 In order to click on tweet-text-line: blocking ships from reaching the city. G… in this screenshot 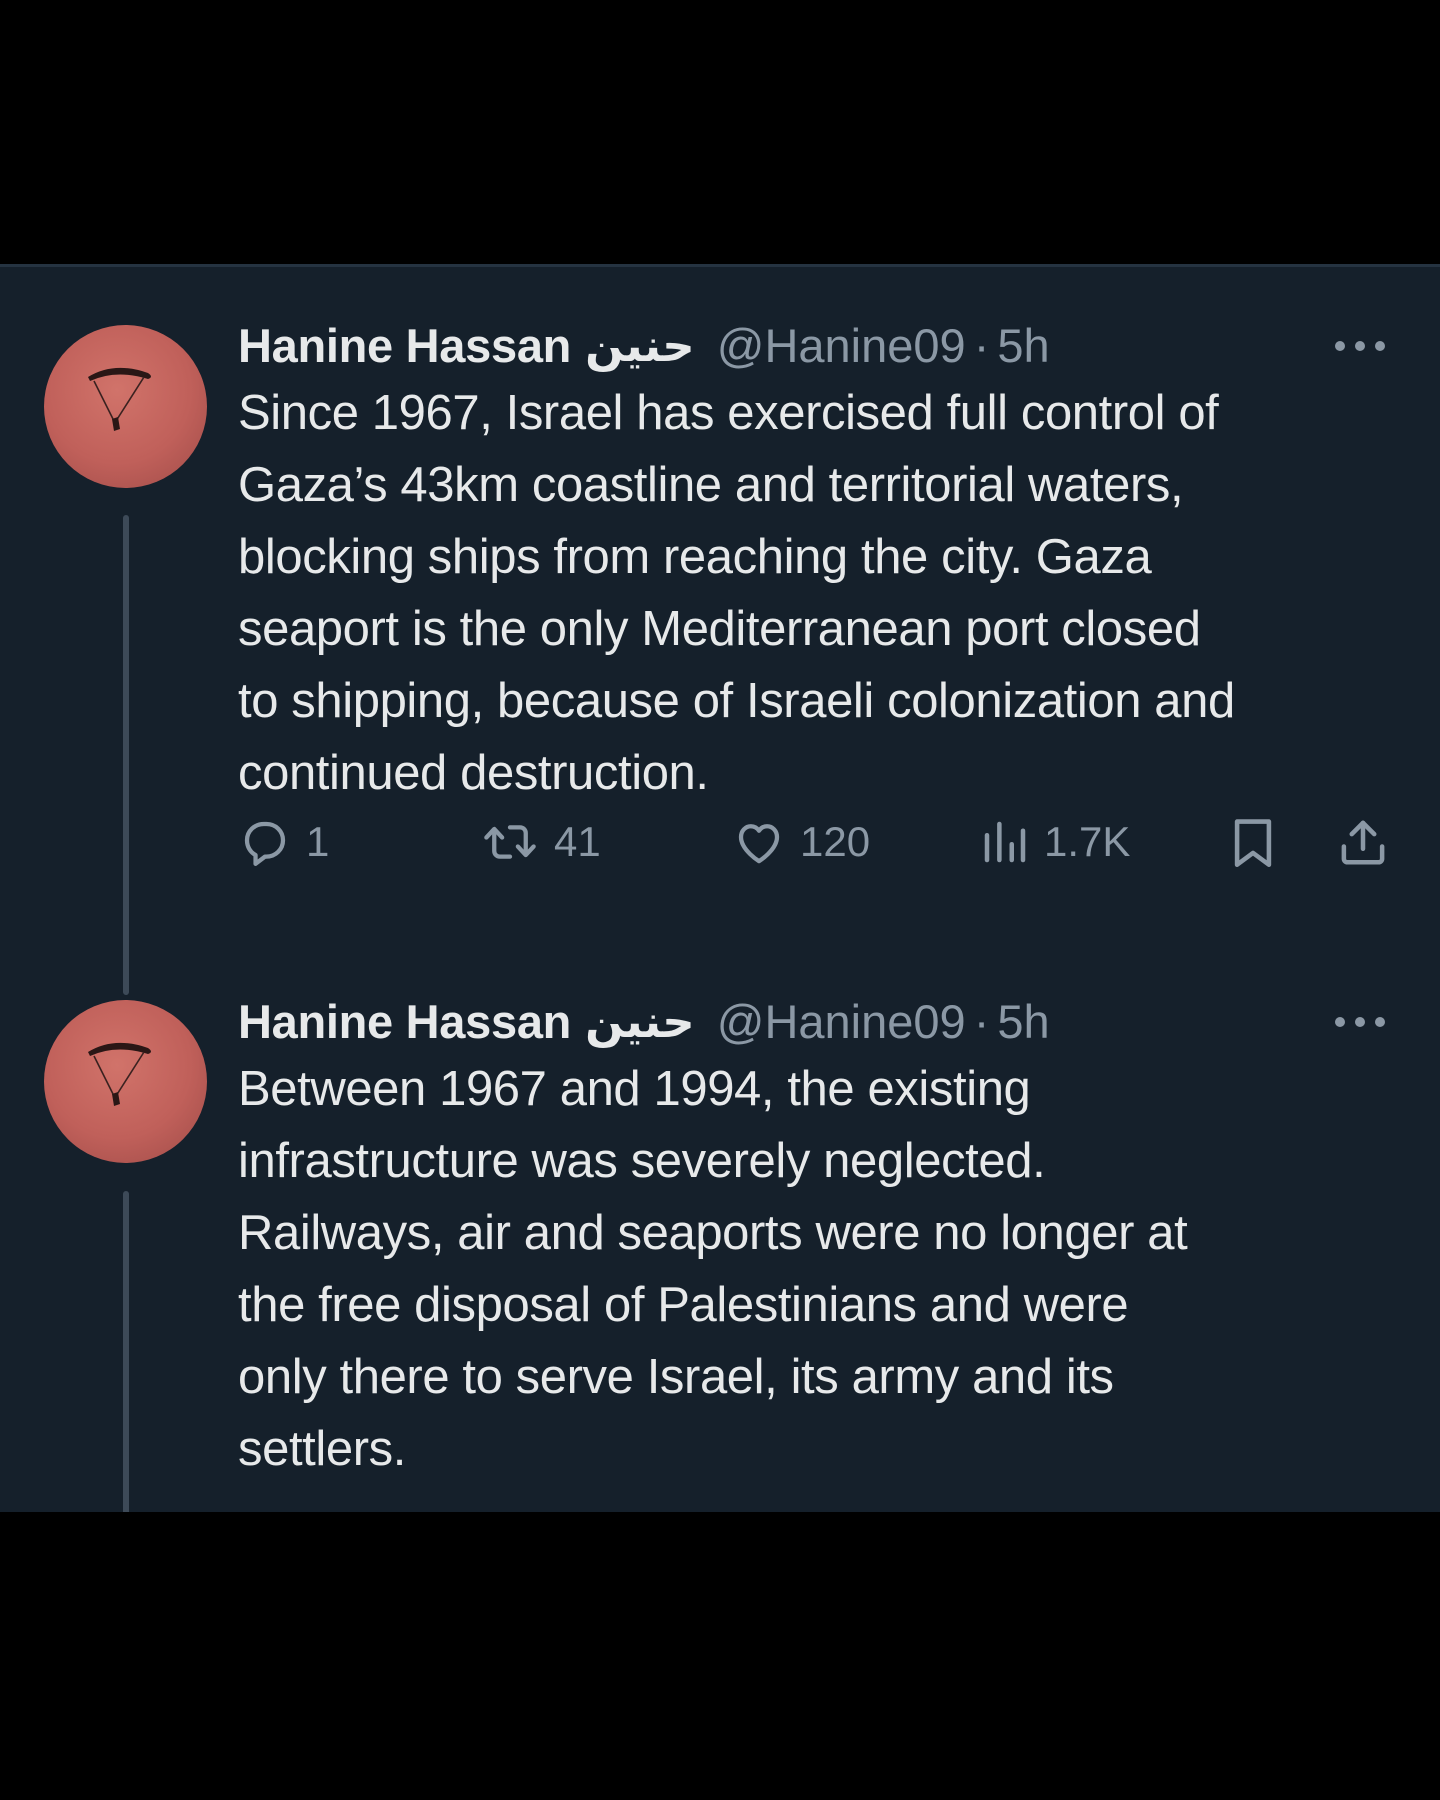, I will do `click(695, 557)`.